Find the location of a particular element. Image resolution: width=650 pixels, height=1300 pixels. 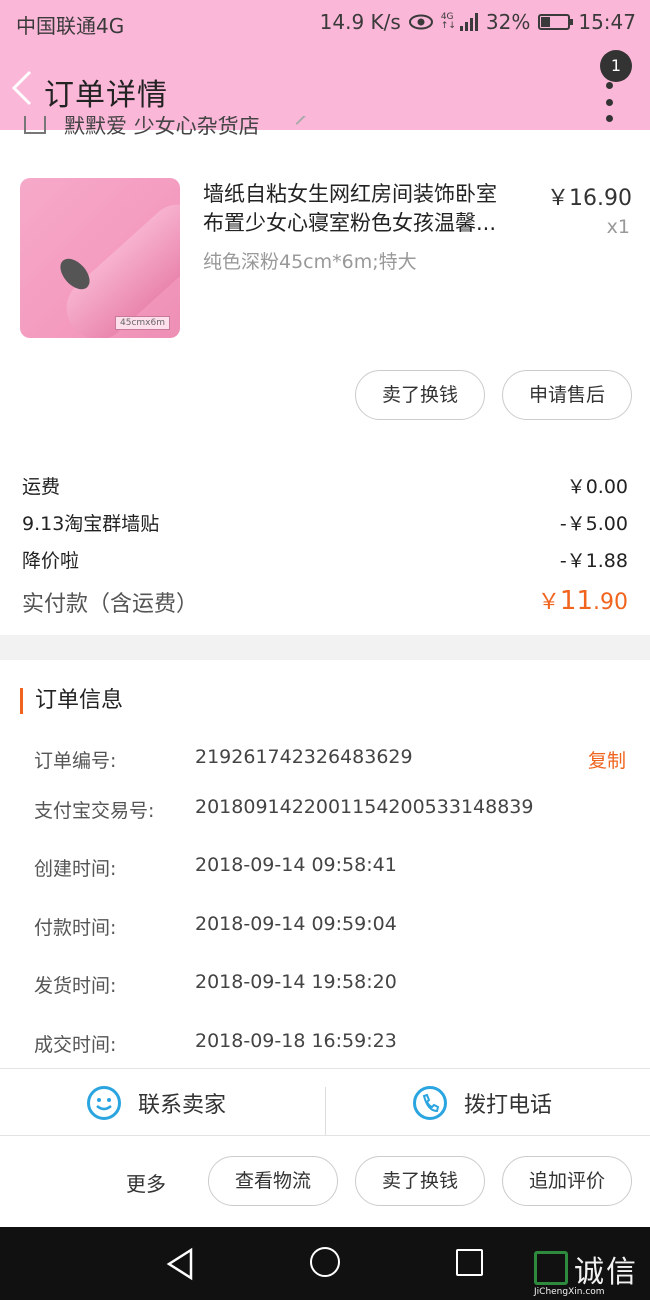

after-sale-button: 申请售后 is located at coordinates (567, 395).